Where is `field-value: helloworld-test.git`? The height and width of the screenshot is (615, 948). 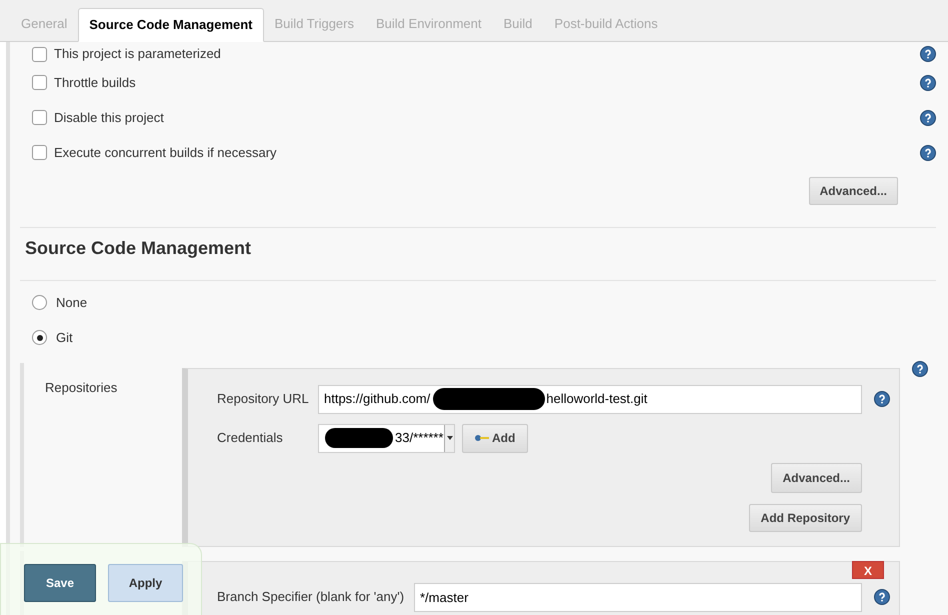
field-value: helloworld-test.git is located at coordinates (597, 399).